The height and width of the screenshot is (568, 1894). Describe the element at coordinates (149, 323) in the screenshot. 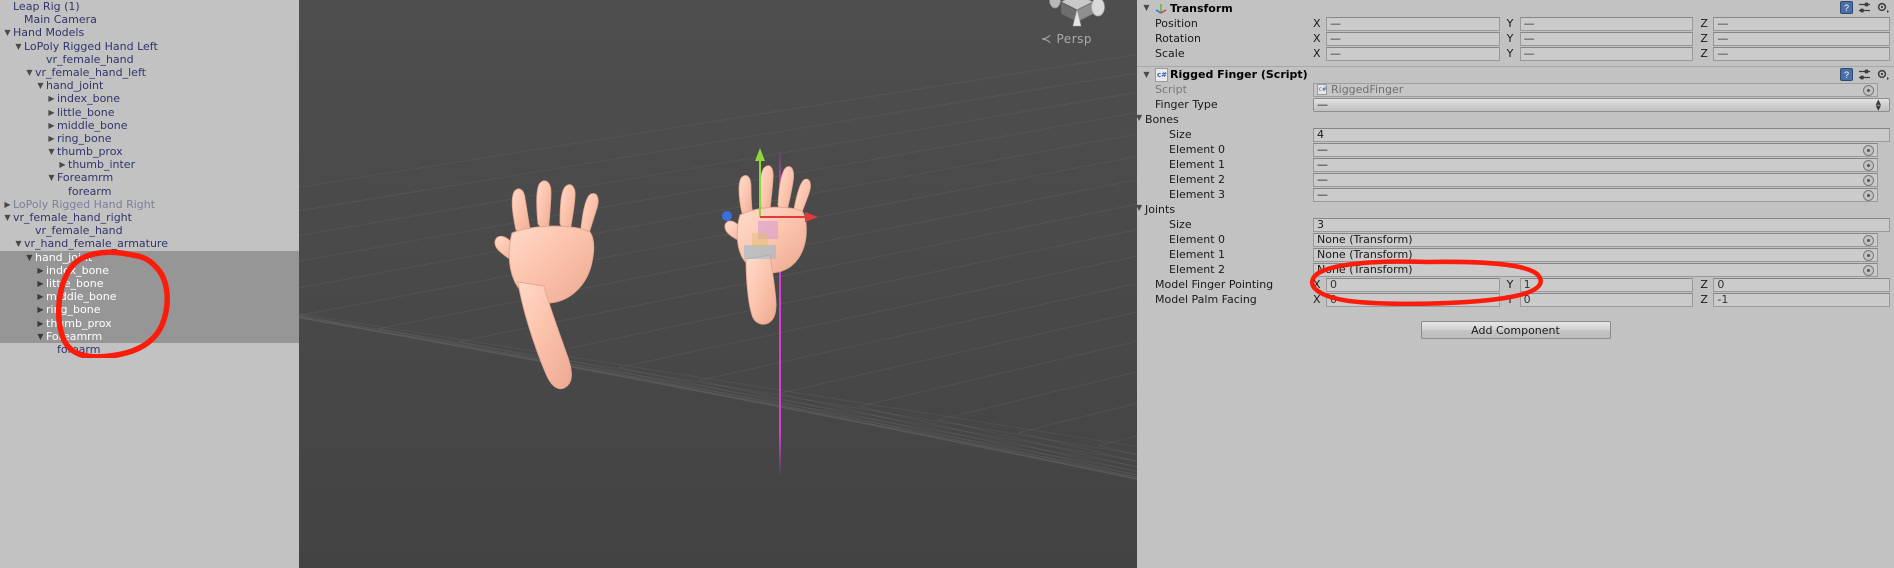

I see `hierarchy-item-thumb-prox: ▶ thumb_prox` at that location.